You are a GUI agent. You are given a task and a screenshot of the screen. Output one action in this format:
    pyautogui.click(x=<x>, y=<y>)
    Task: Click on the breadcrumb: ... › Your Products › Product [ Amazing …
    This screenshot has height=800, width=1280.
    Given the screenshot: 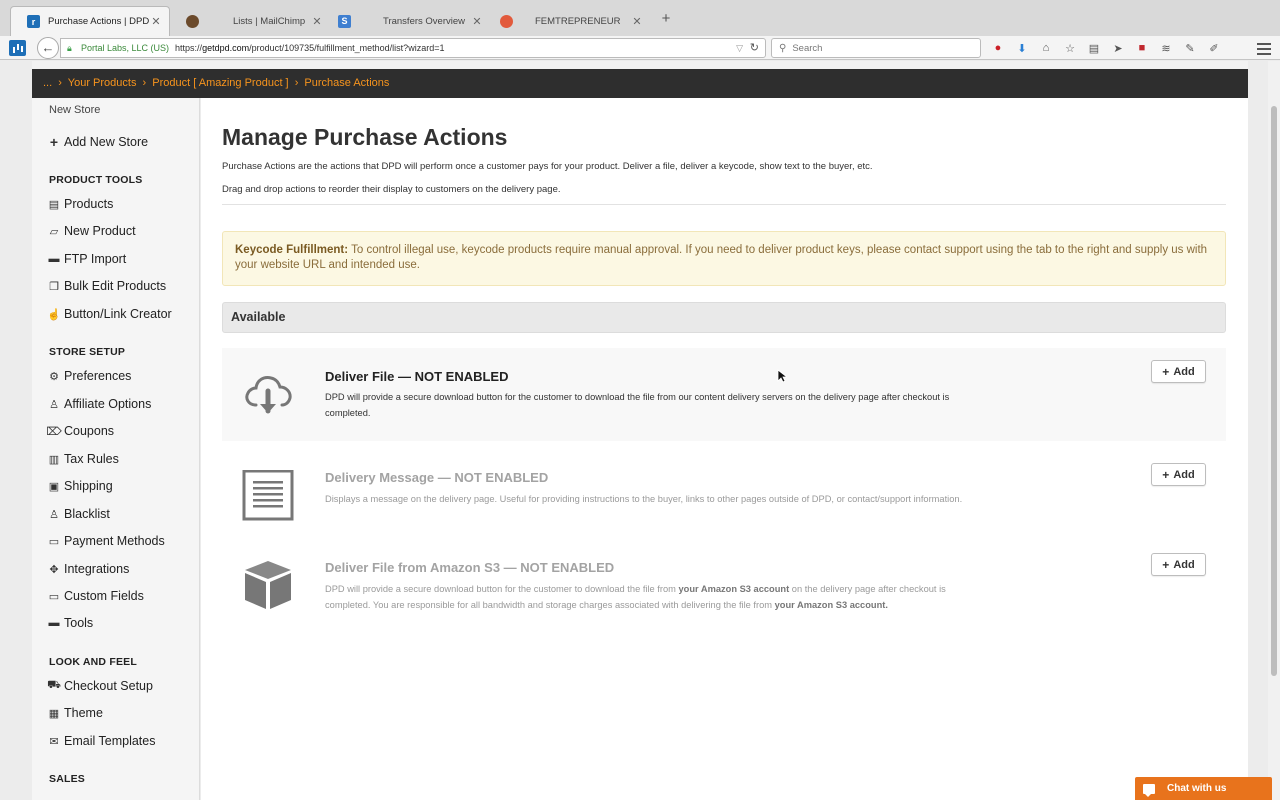 What is the action you would take?
    pyautogui.click(x=640, y=83)
    